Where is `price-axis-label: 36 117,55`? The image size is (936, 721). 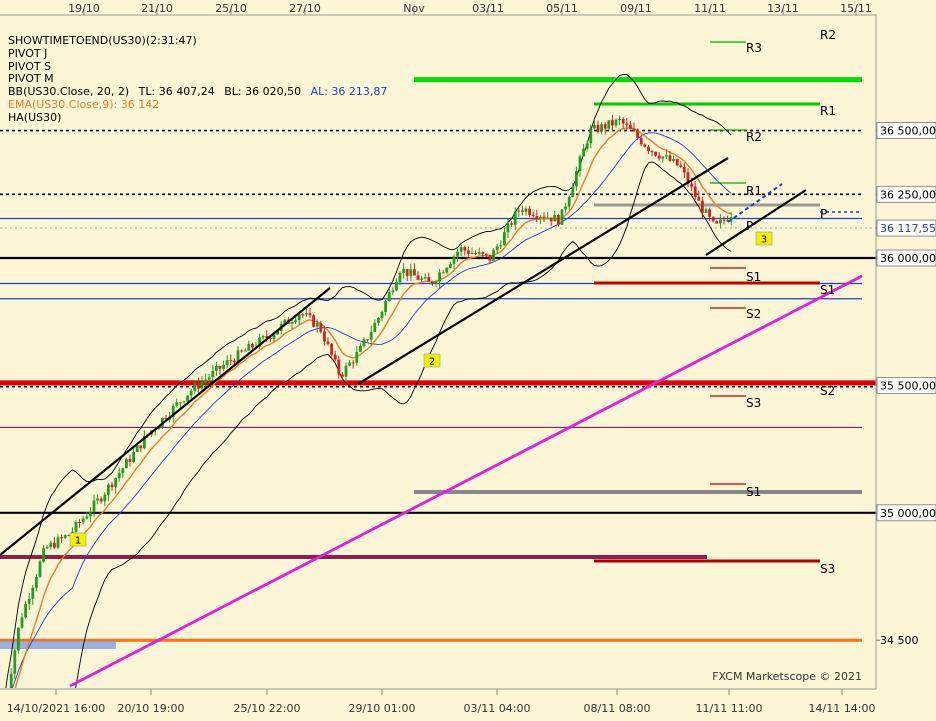
price-axis-label: 36 117,55 is located at coordinates (908, 228).